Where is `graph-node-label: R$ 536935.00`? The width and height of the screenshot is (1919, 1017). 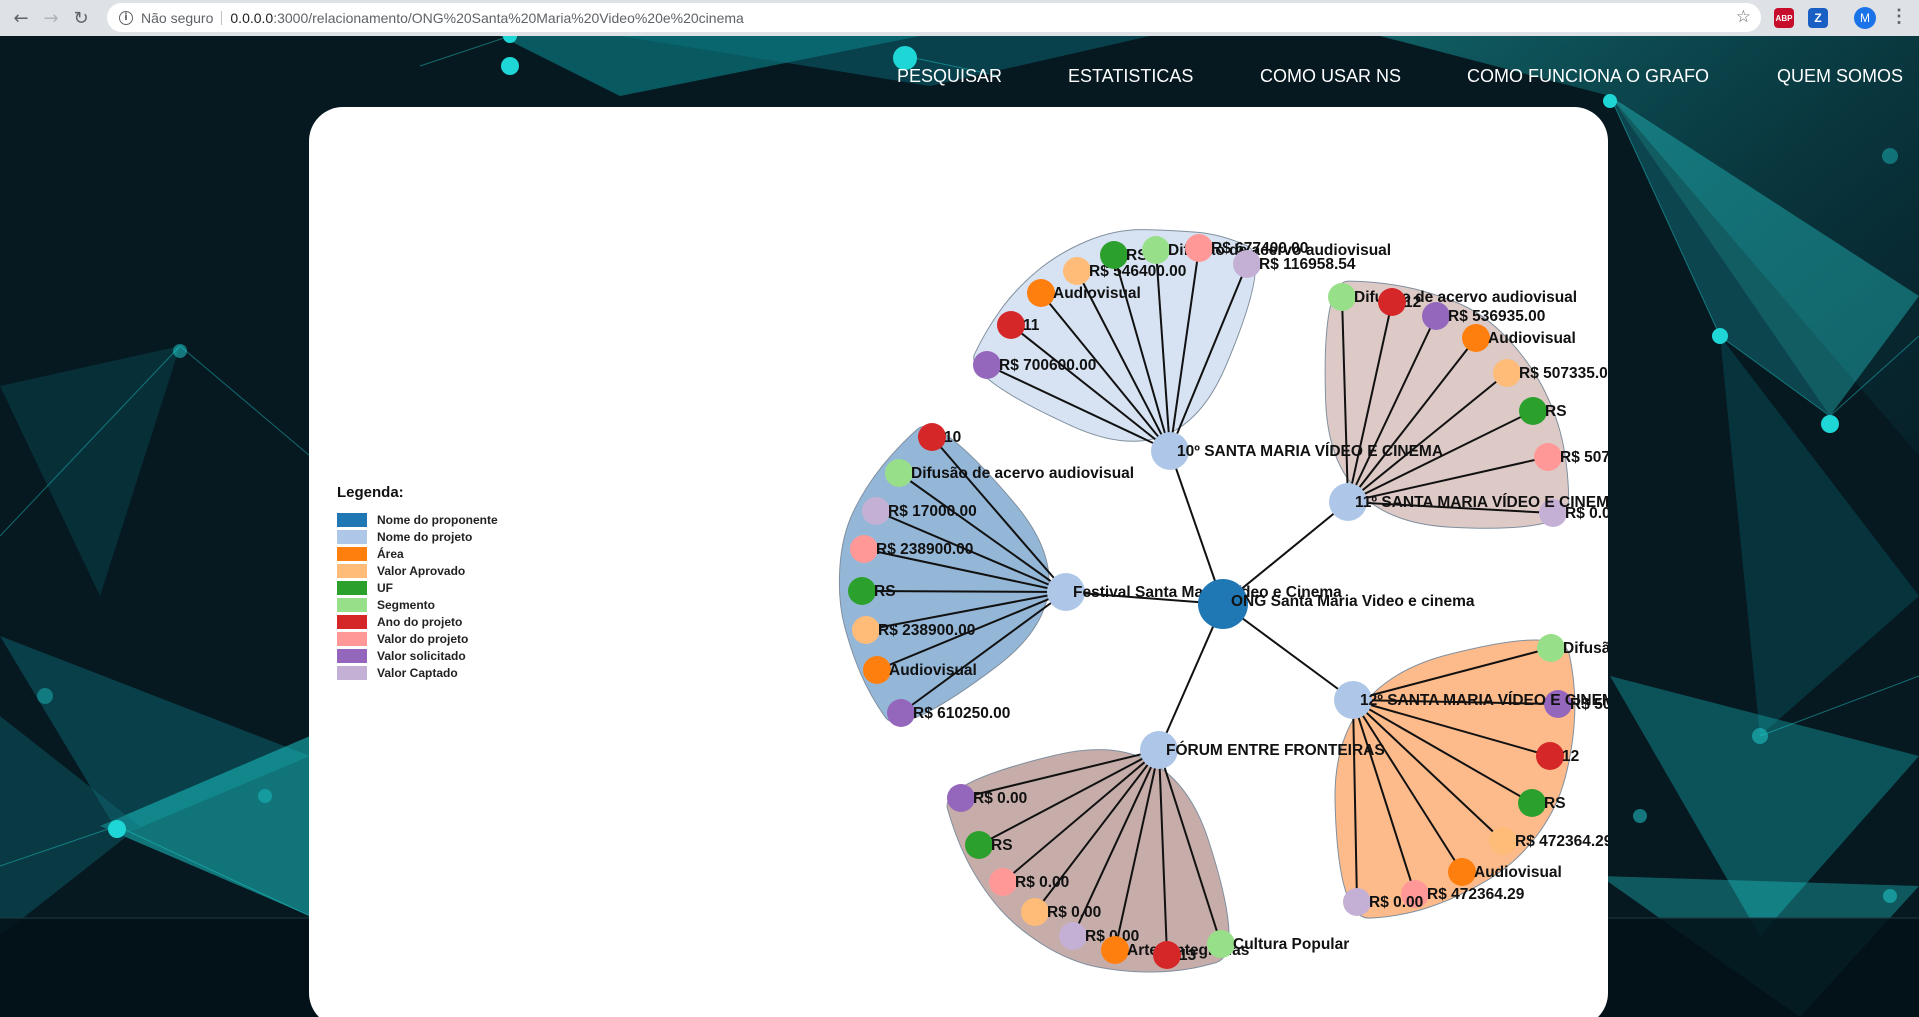 graph-node-label: R$ 536935.00 is located at coordinates (1496, 316).